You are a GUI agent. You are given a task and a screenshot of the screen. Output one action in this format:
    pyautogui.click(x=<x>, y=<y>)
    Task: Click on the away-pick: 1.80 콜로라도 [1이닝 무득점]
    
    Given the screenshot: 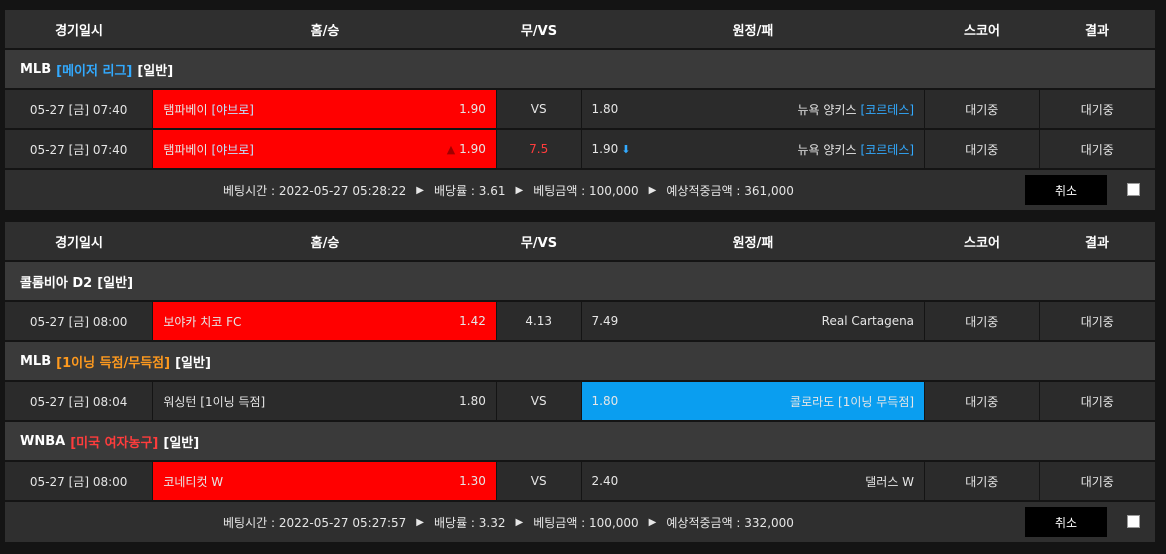 What is the action you would take?
    pyautogui.click(x=753, y=401)
    